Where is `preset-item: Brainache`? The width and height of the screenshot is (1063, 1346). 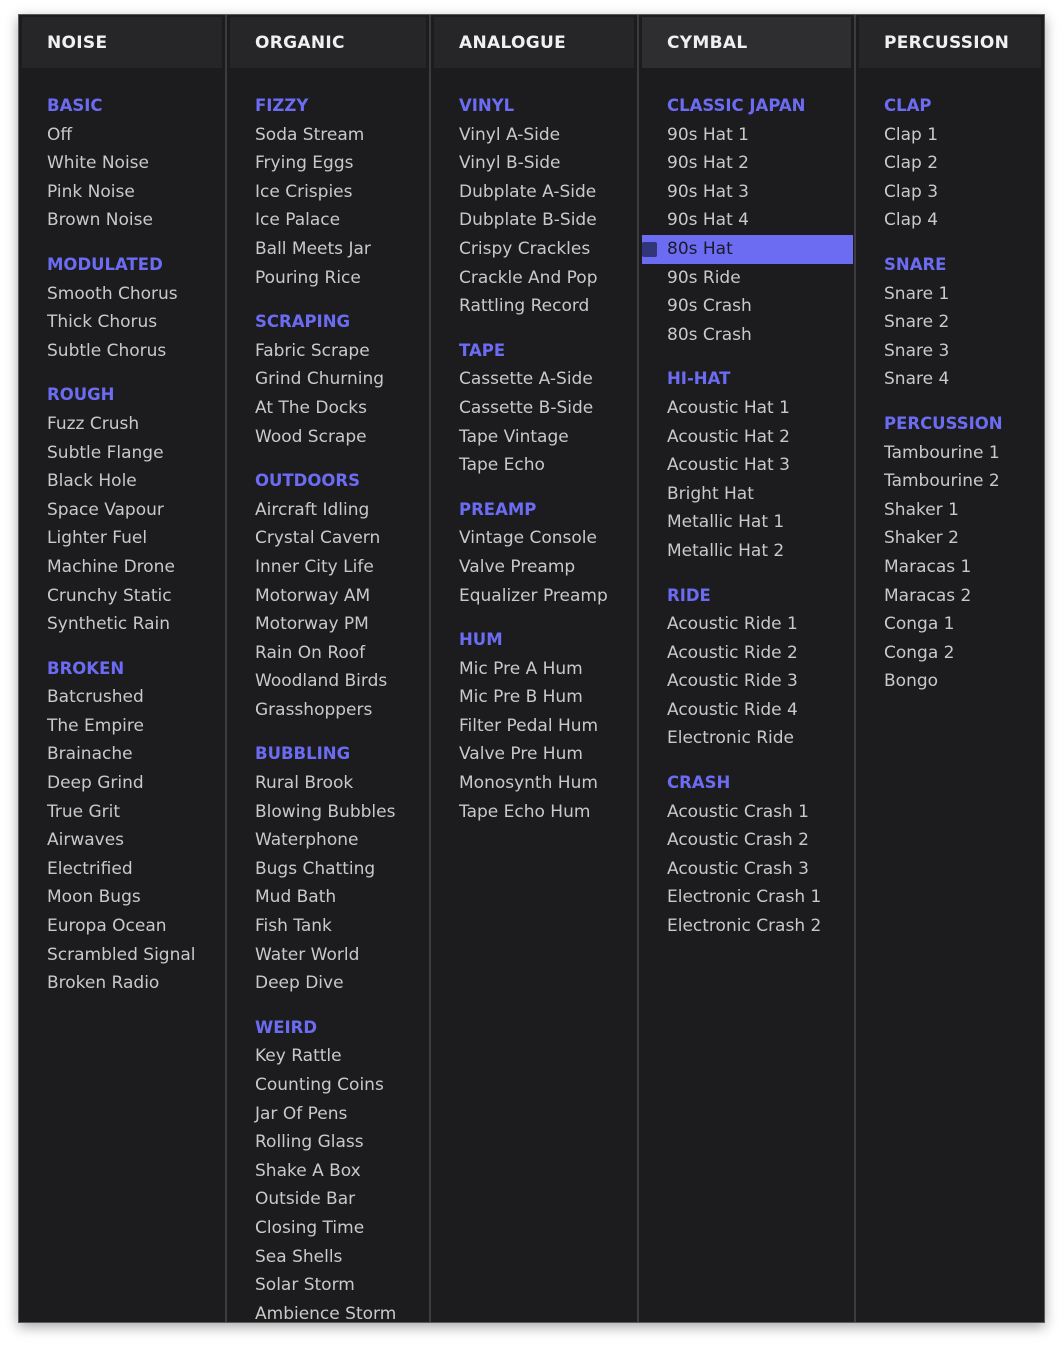
preset-item: Brainache is located at coordinates (122, 754).